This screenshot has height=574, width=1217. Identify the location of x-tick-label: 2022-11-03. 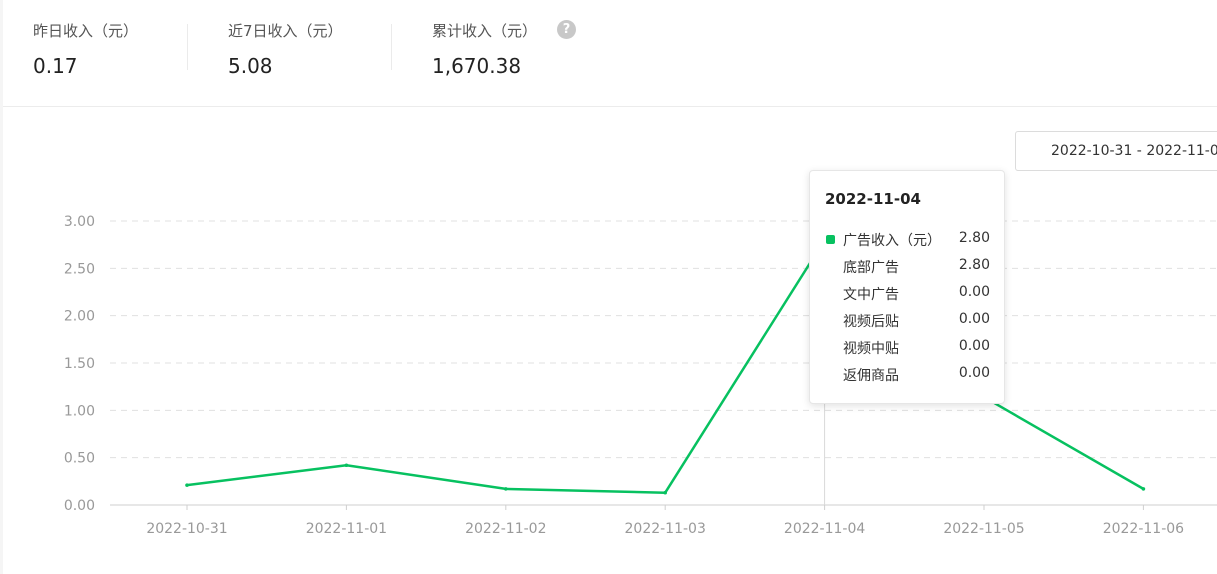
(665, 529).